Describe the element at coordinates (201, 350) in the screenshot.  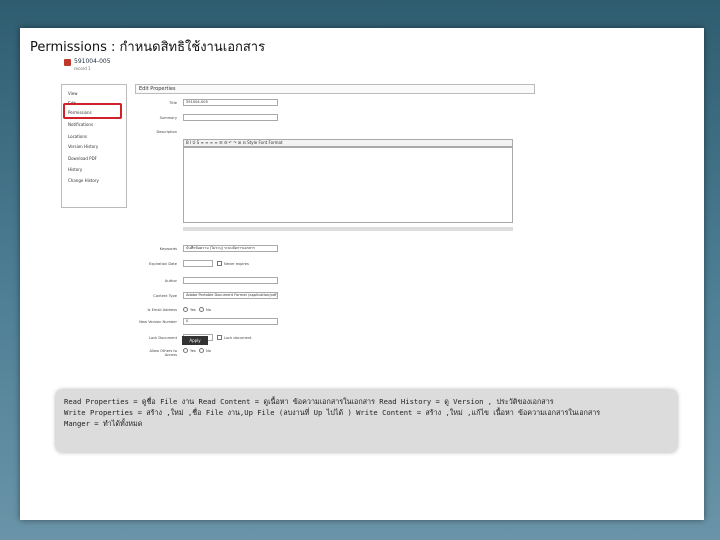
I see `allow-no-radio` at that location.